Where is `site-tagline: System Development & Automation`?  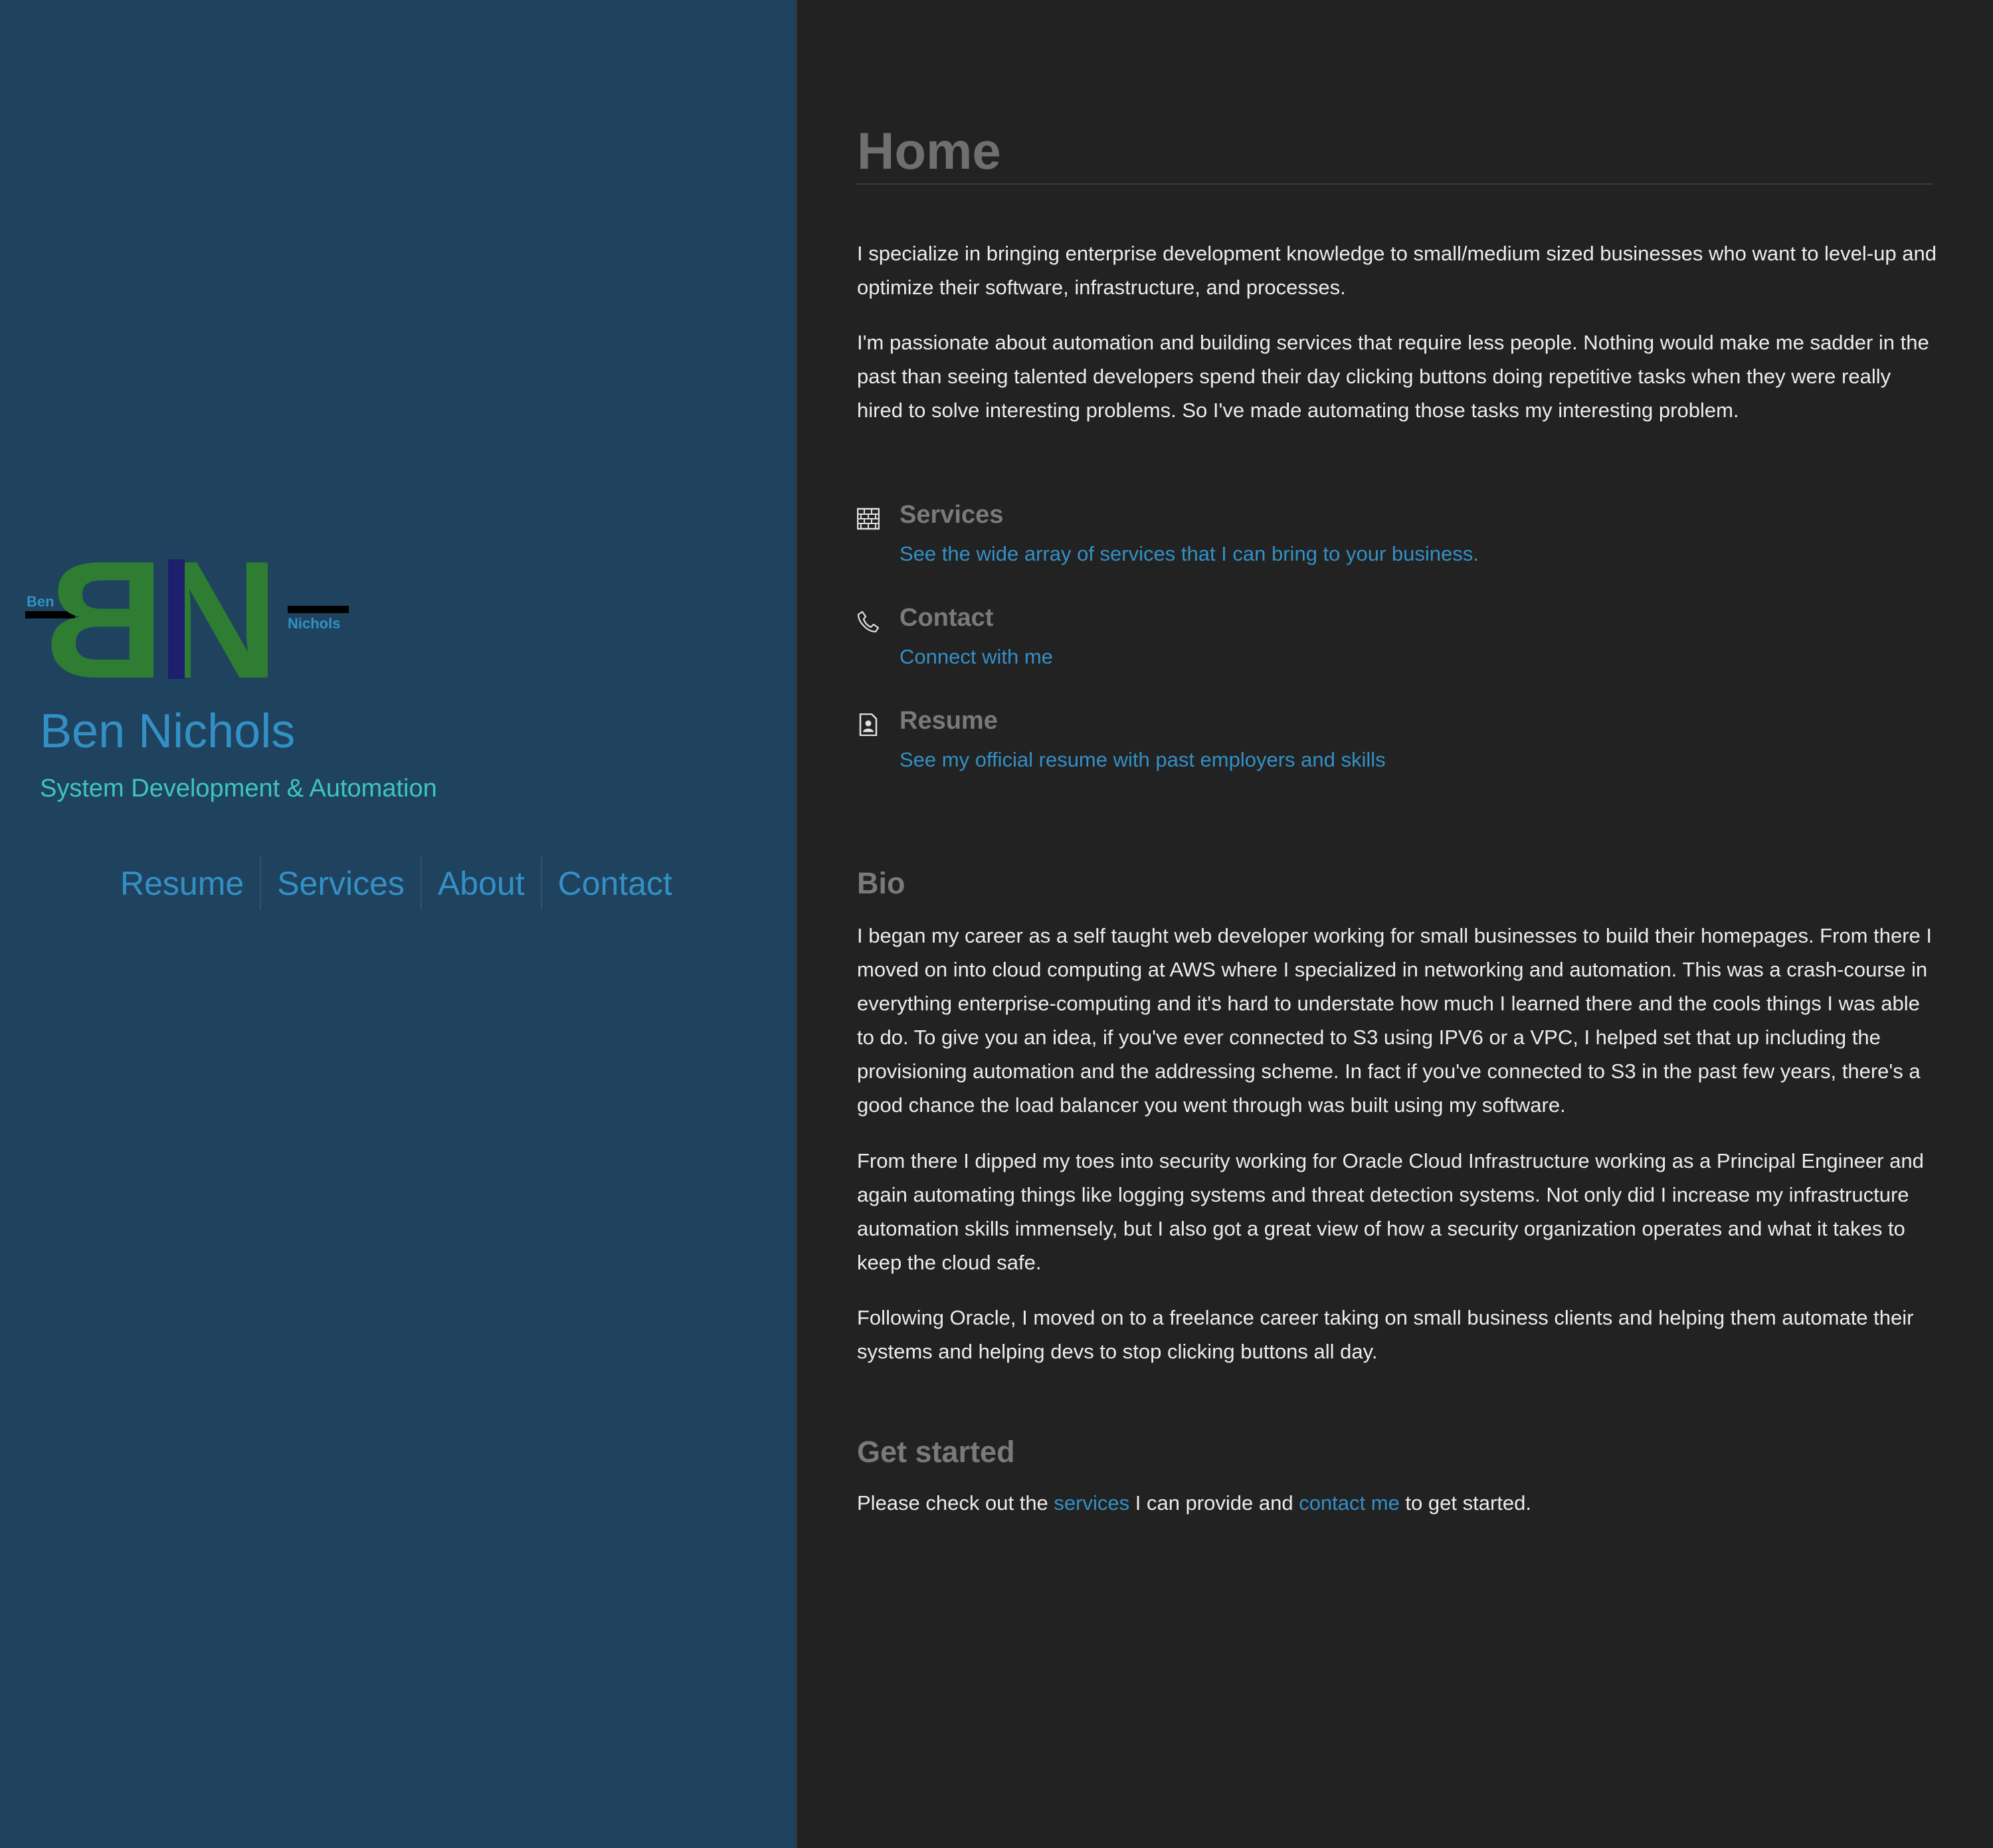
site-tagline: System Development & Automation is located at coordinates (238, 788).